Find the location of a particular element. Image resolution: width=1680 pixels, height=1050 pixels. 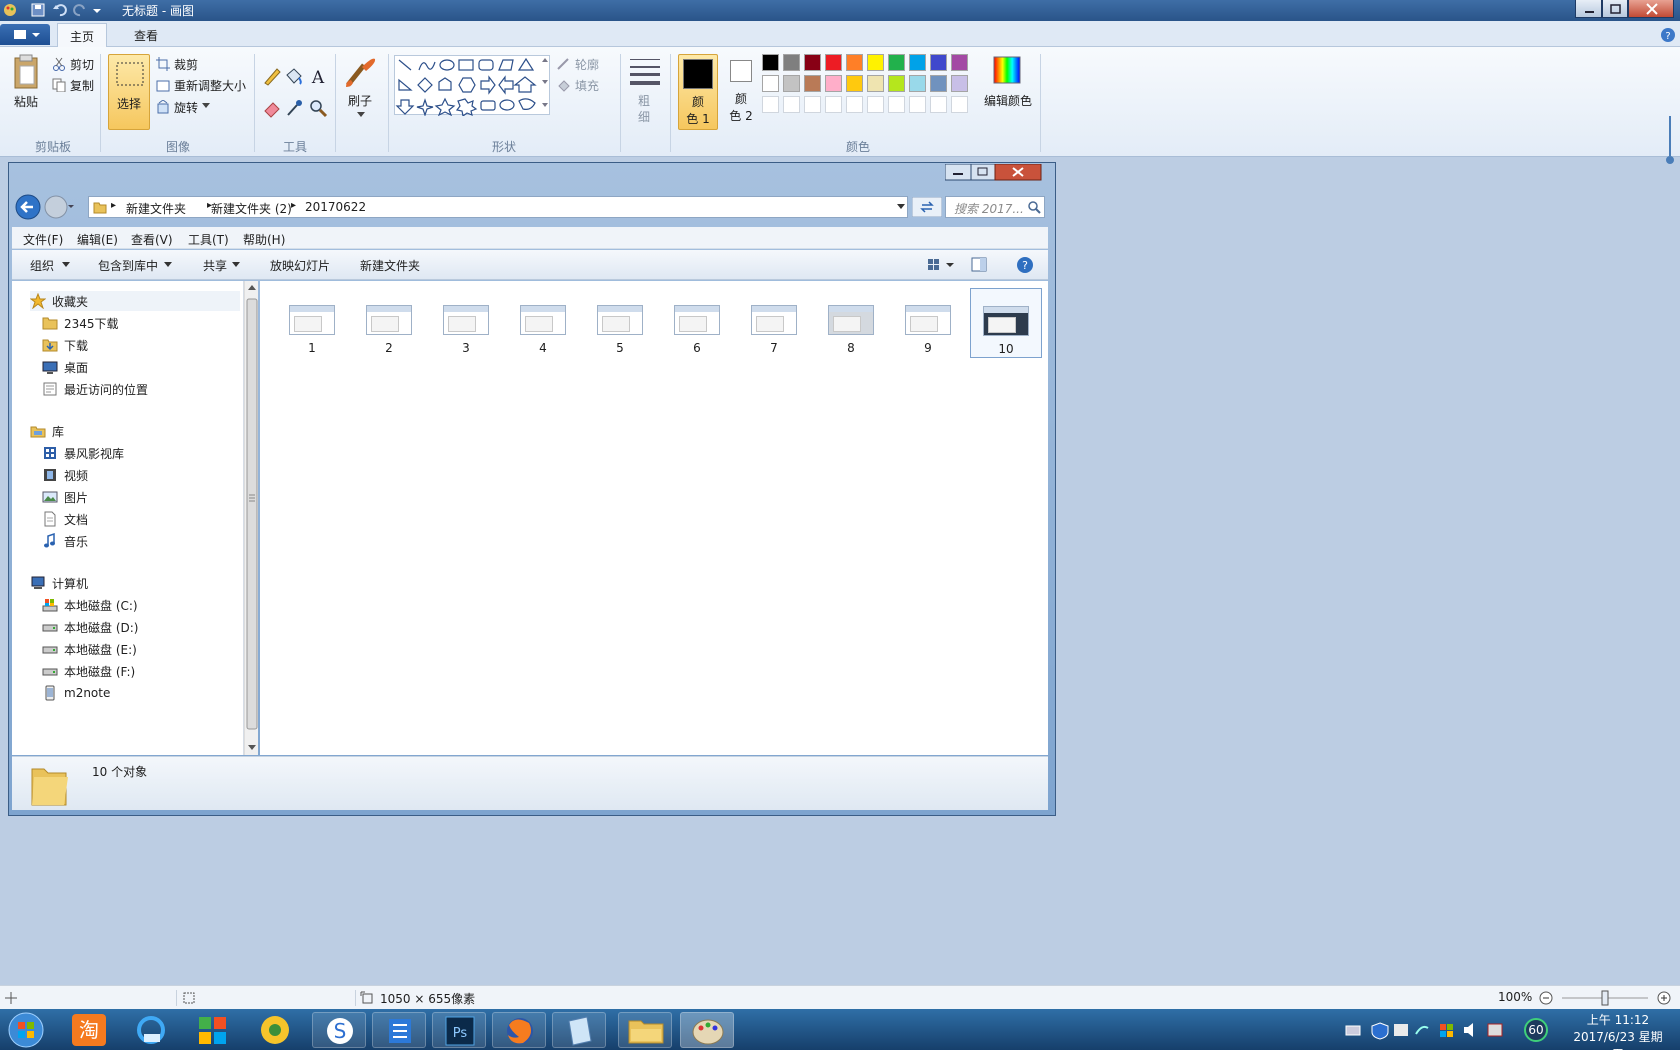

nav-drive-c: 本地磁盘 (C:) is located at coordinates (90, 605).